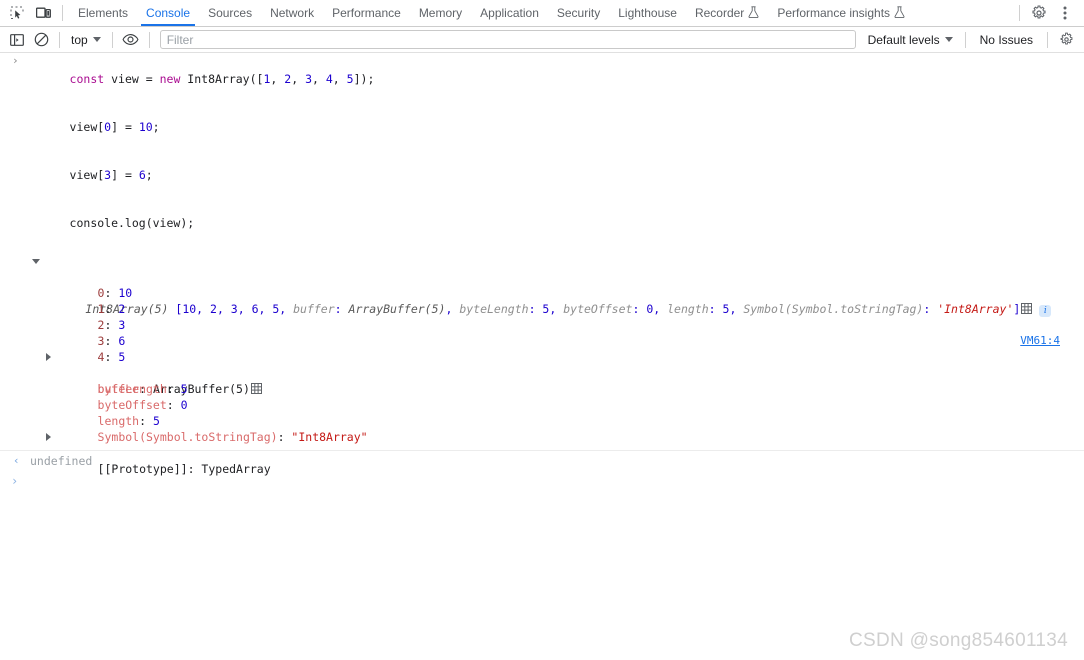  I want to click on tab-application: Application, so click(509, 13).